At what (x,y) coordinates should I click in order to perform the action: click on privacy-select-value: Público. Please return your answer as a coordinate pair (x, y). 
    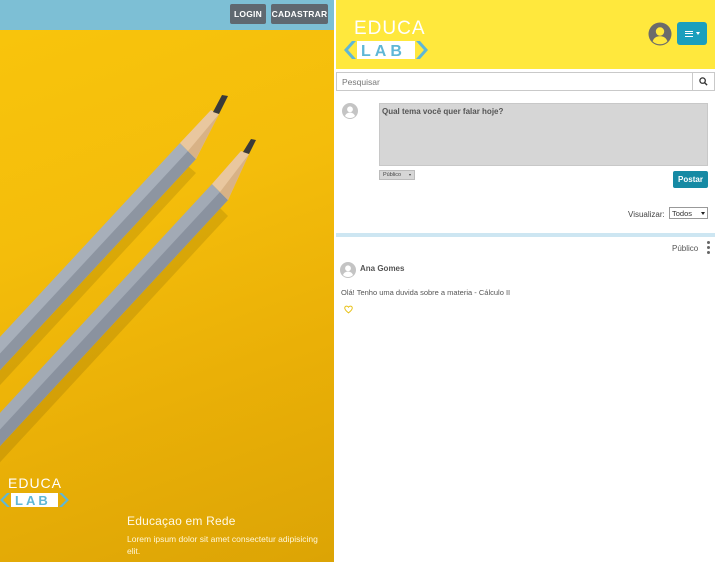
    Looking at the image, I should click on (392, 175).